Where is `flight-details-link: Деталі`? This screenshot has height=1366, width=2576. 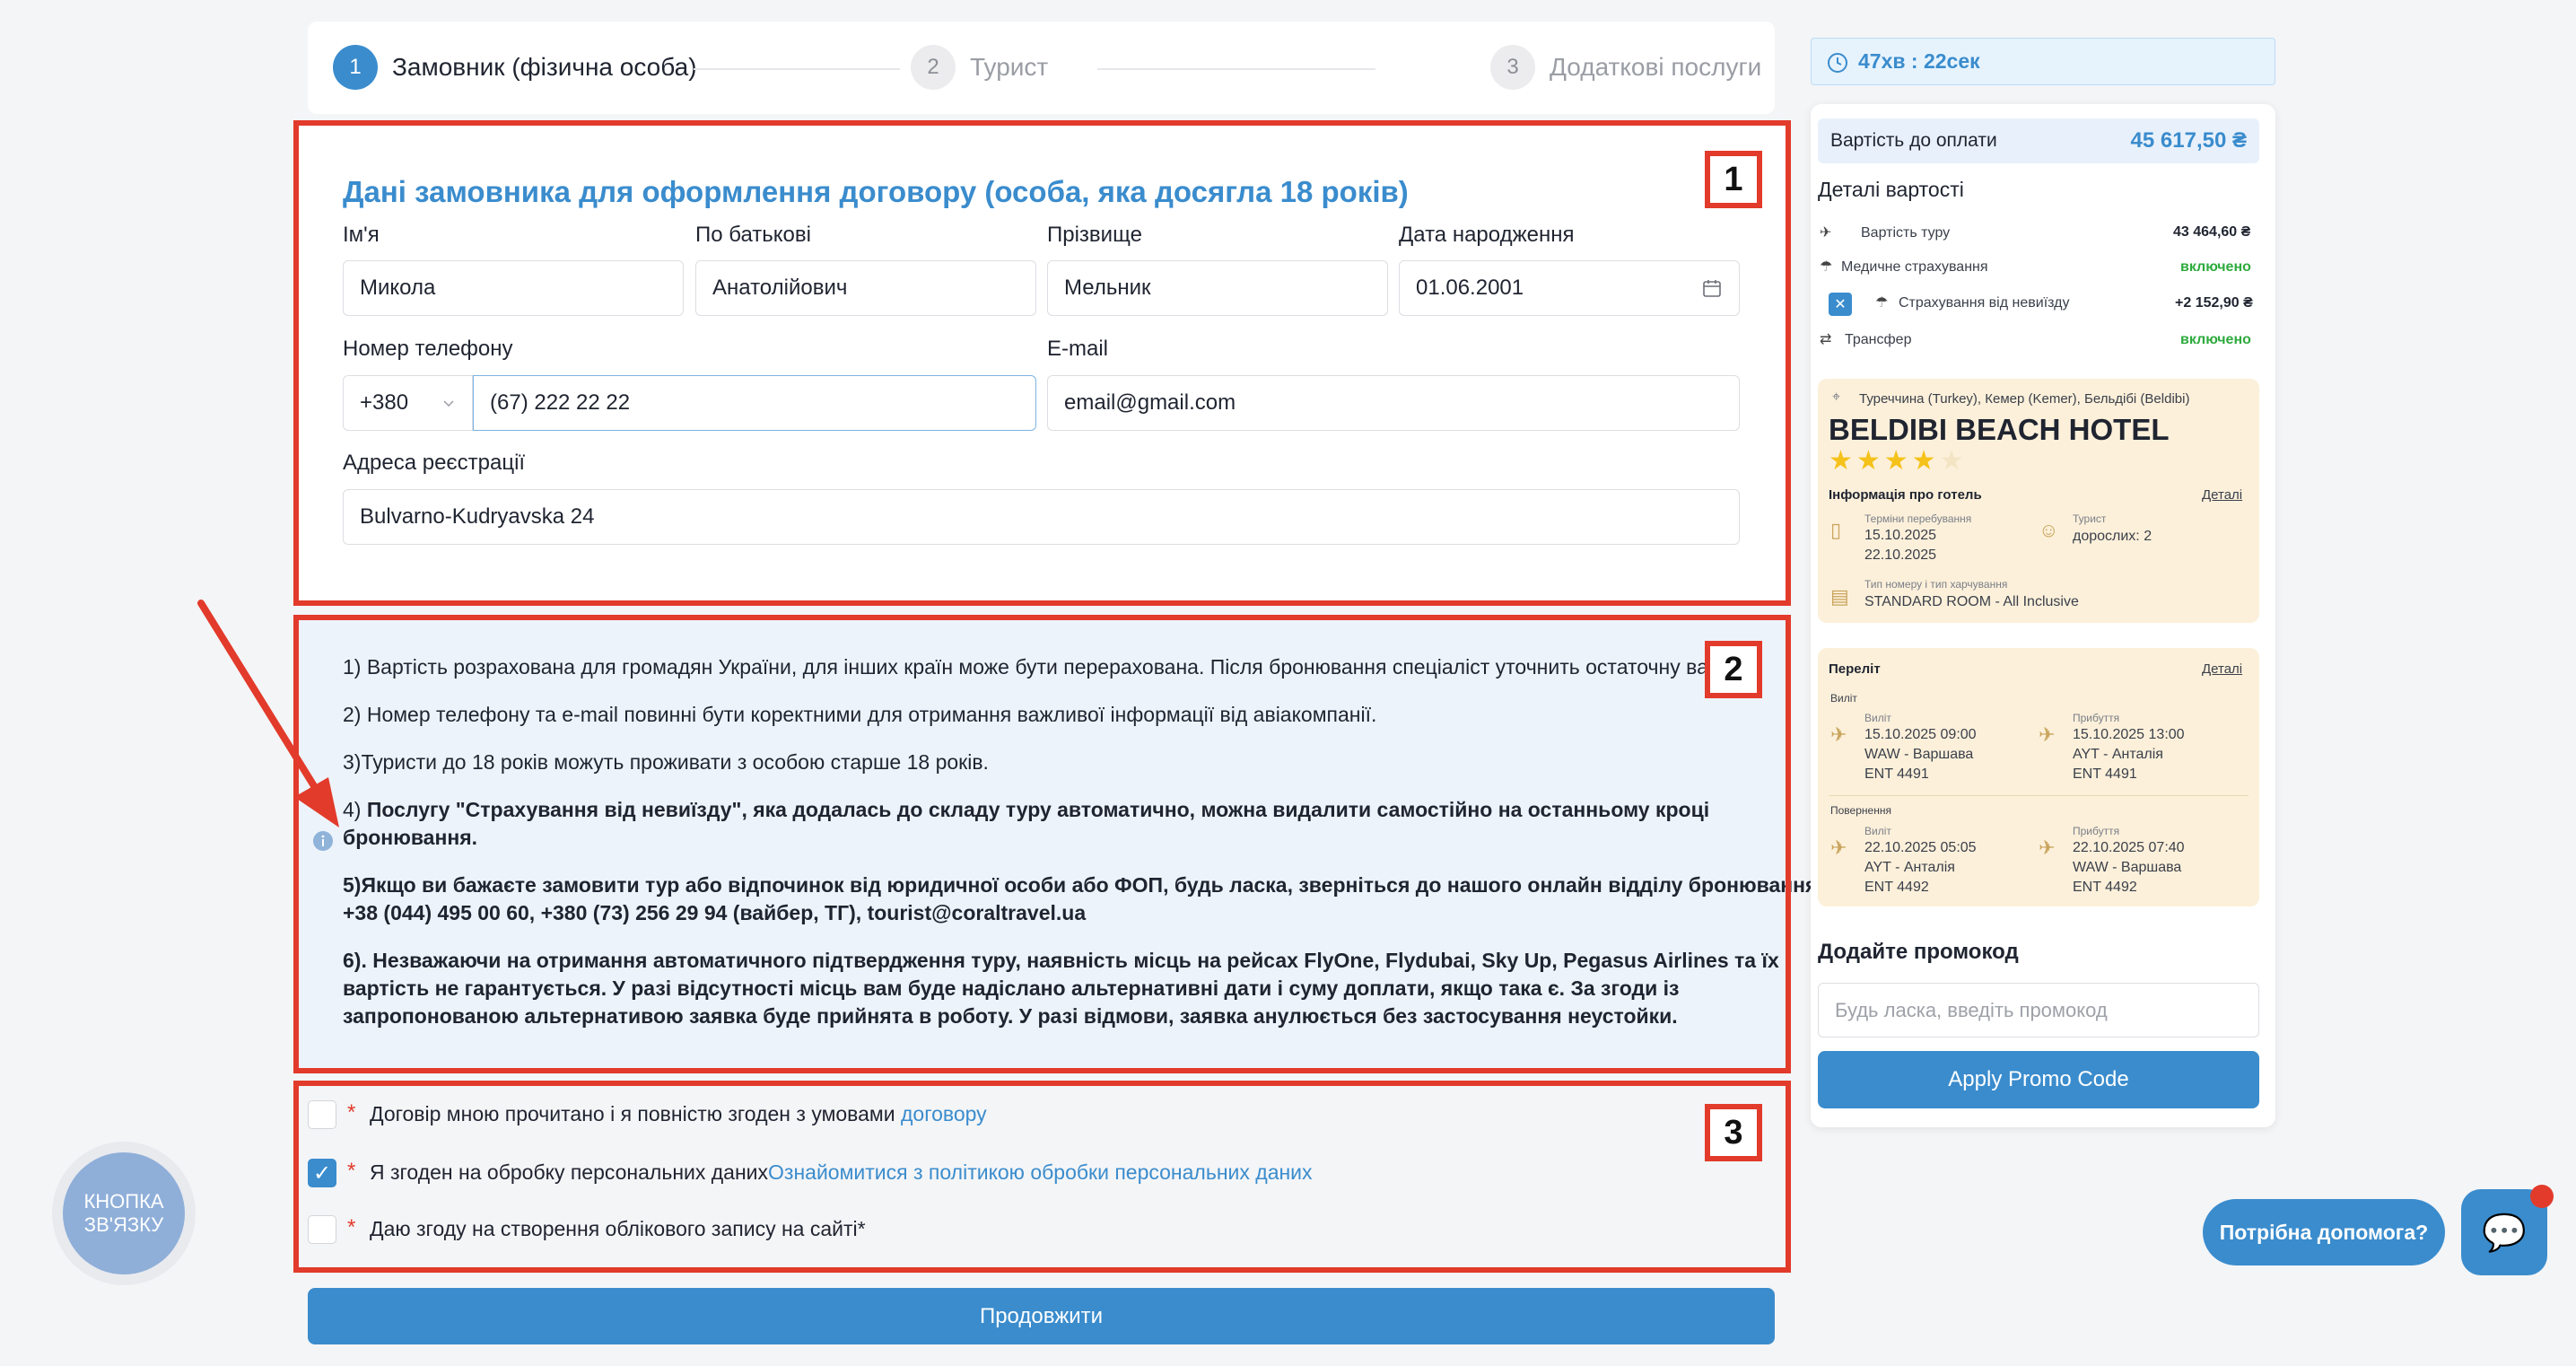 flight-details-link: Деталі is located at coordinates (2222, 669).